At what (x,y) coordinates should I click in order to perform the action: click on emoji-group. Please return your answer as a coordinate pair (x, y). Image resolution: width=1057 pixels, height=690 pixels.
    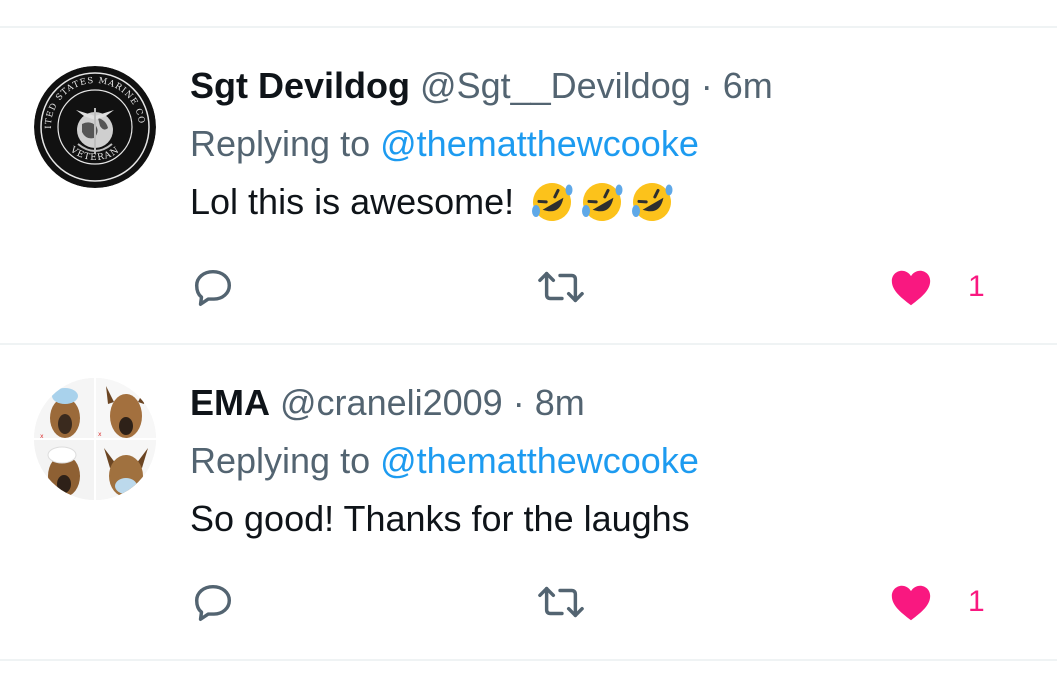
    Looking at the image, I should click on (603, 202).